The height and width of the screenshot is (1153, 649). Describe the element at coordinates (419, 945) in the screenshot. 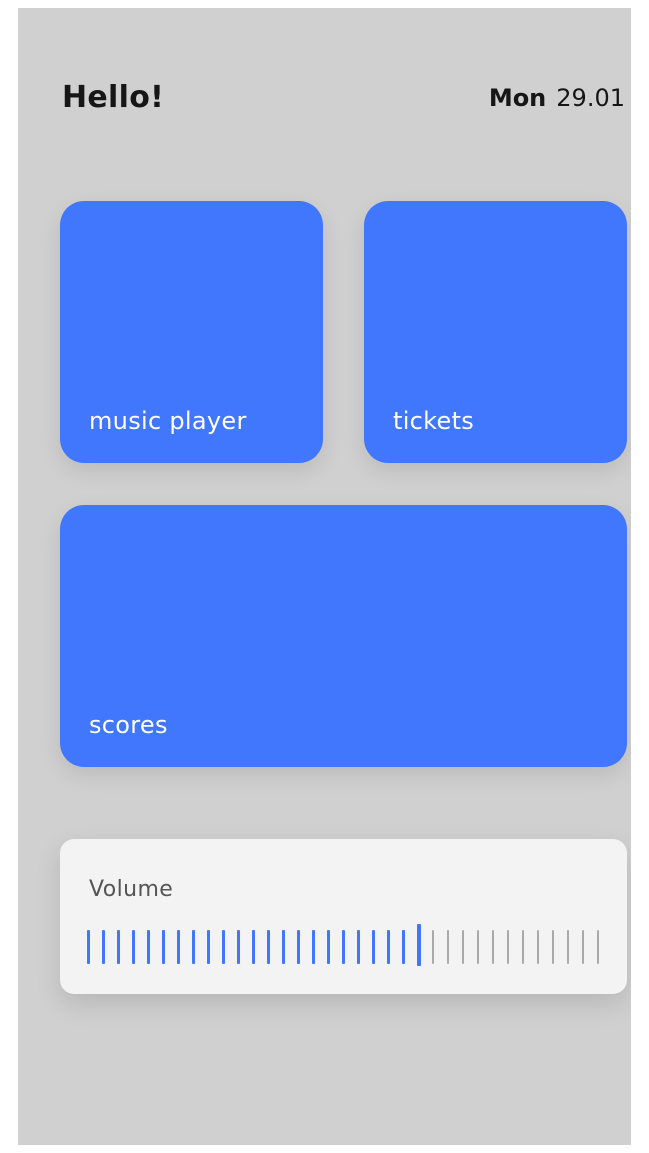

I see `volume-thumb` at that location.